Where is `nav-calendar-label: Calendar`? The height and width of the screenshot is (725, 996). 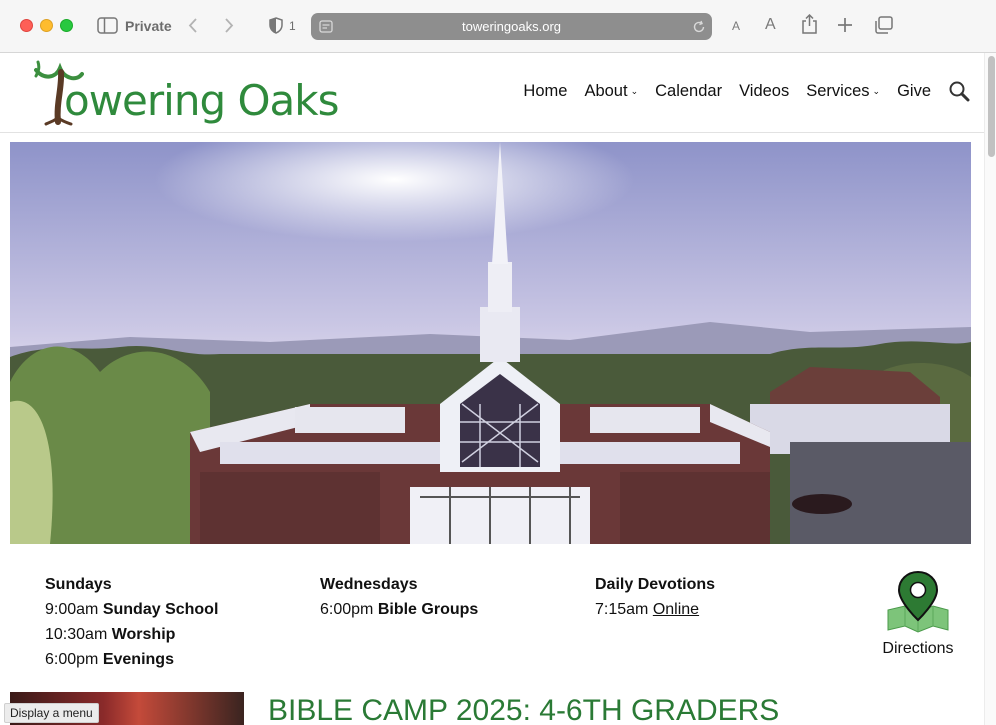
nav-calendar-label: Calendar is located at coordinates (689, 91).